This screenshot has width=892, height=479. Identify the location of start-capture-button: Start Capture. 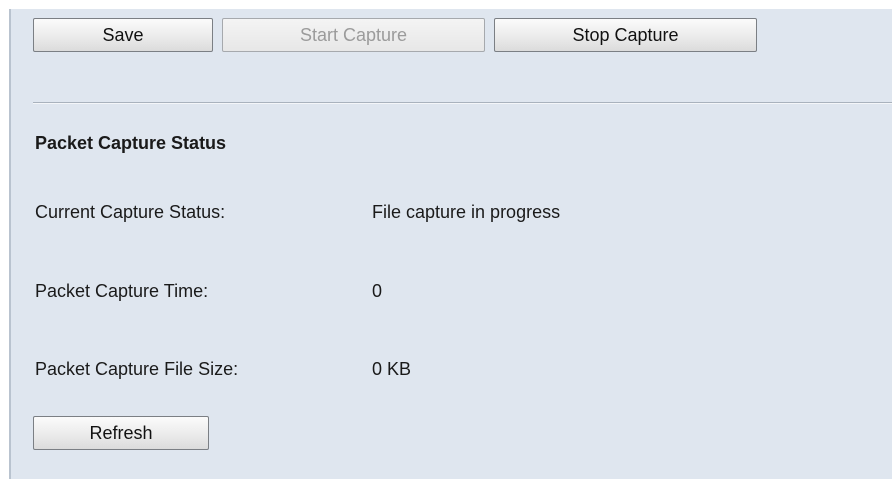
(353, 35).